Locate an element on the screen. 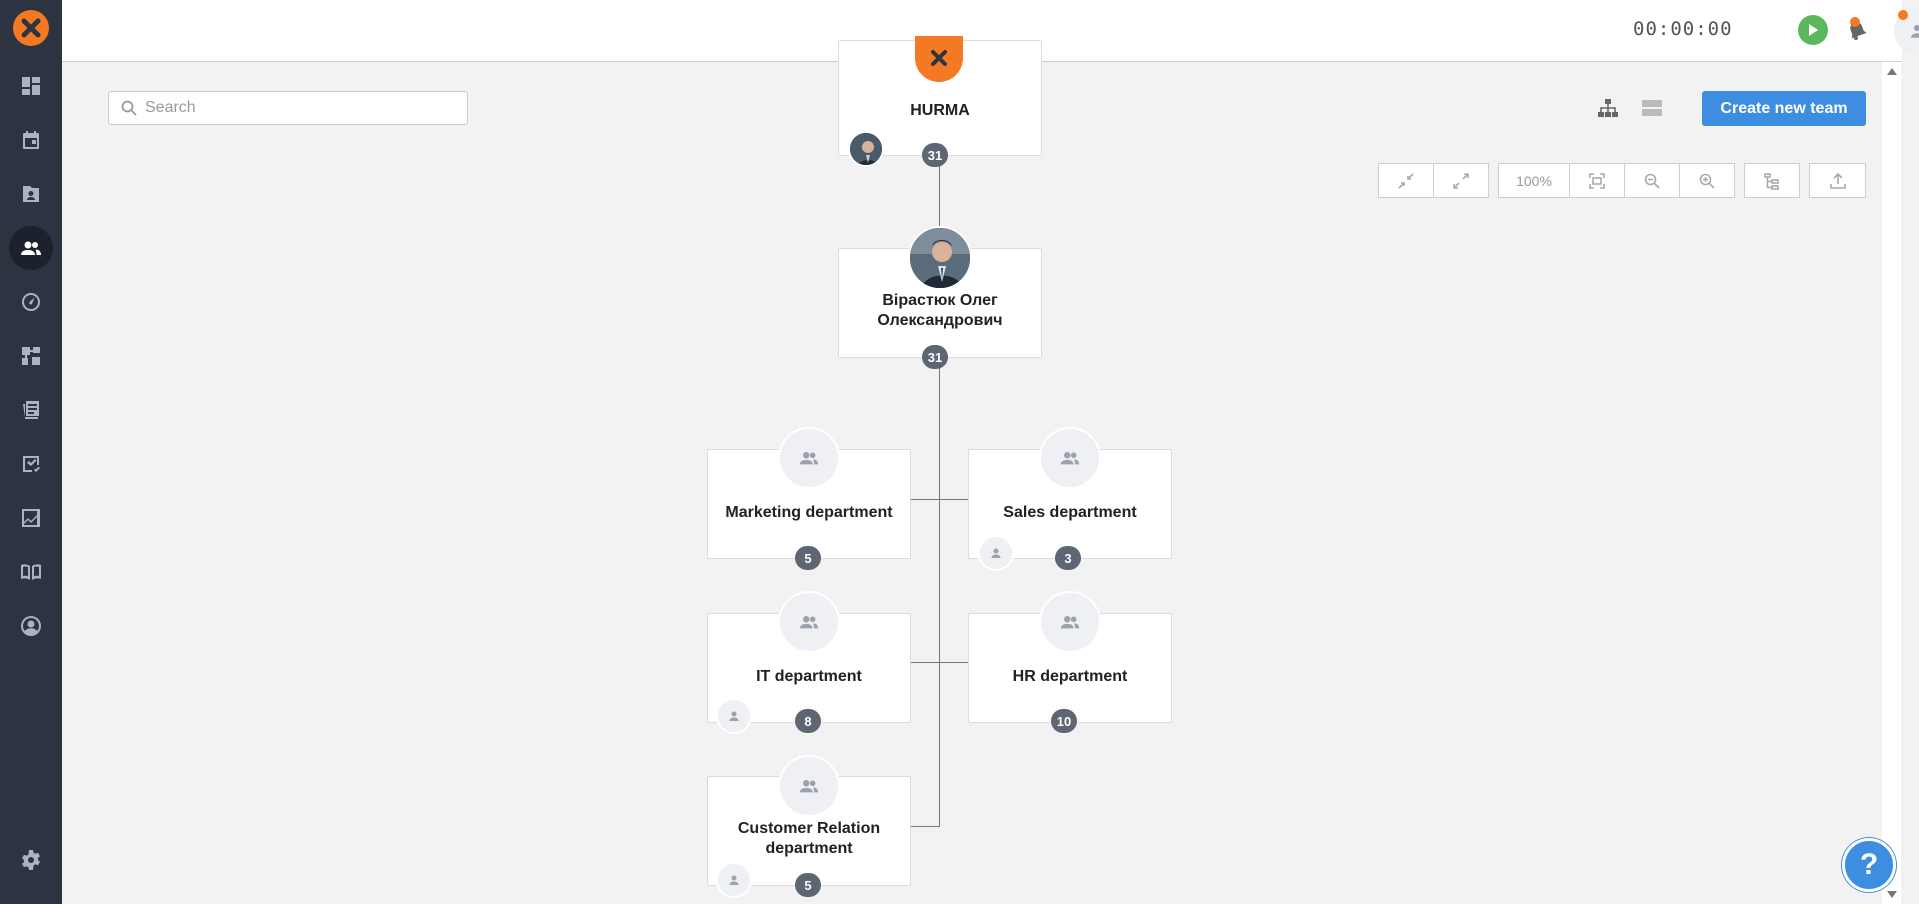 The width and height of the screenshot is (1919, 904). collapse-icon is located at coordinates (1406, 180).